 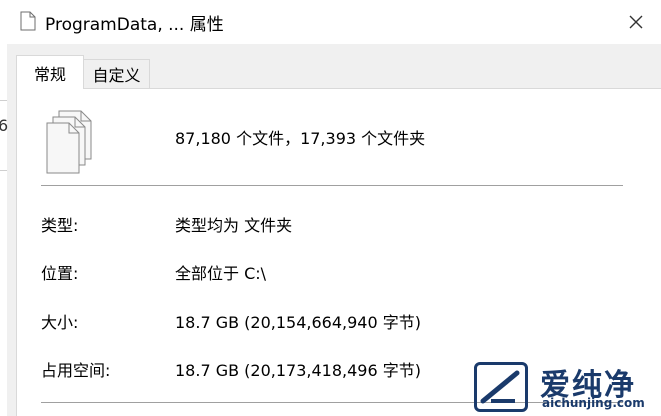 I want to click on tab-label: 自定义, so click(x=116, y=75).